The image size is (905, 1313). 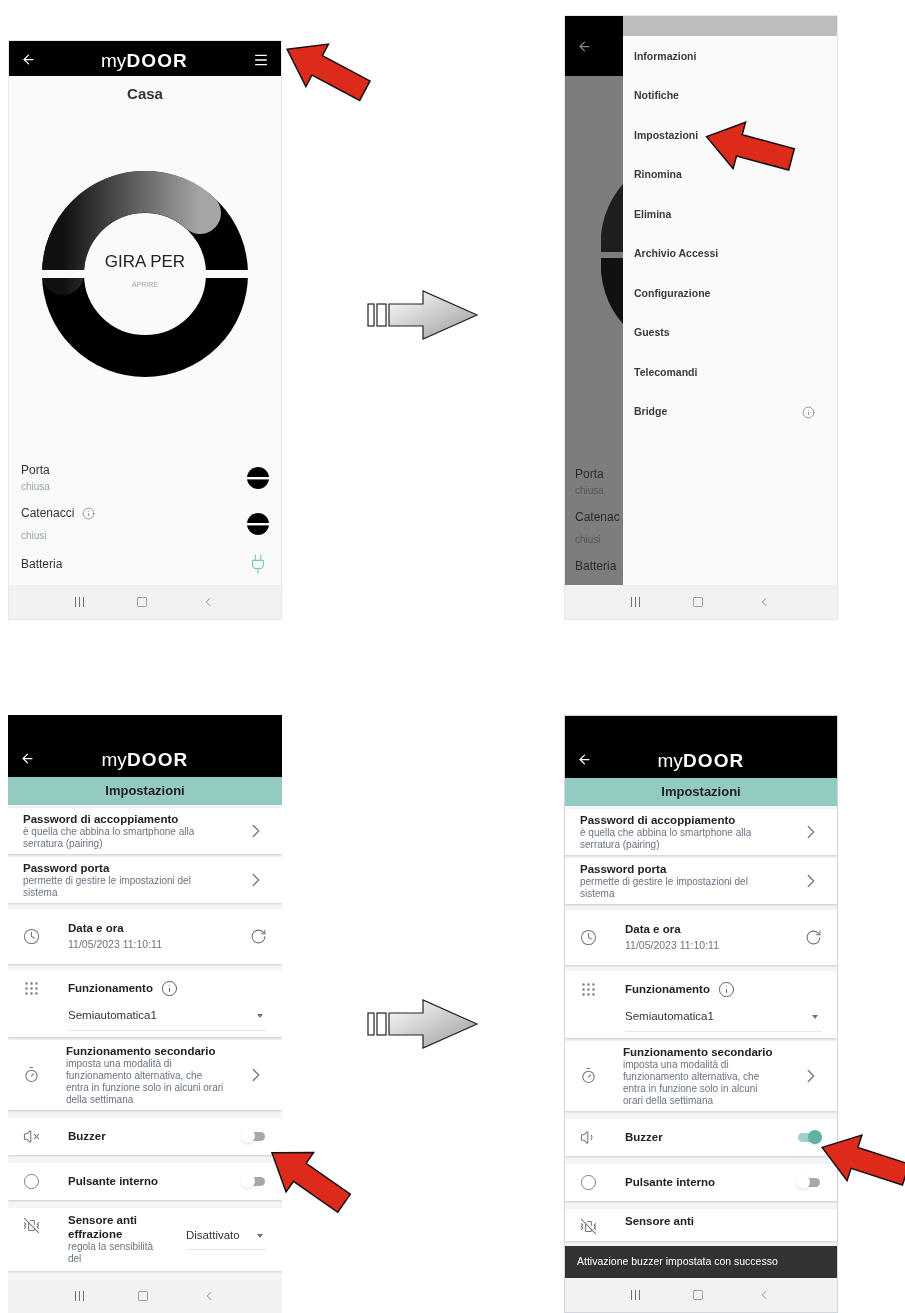 I want to click on dropdown-field: Disattivato, so click(x=226, y=1239).